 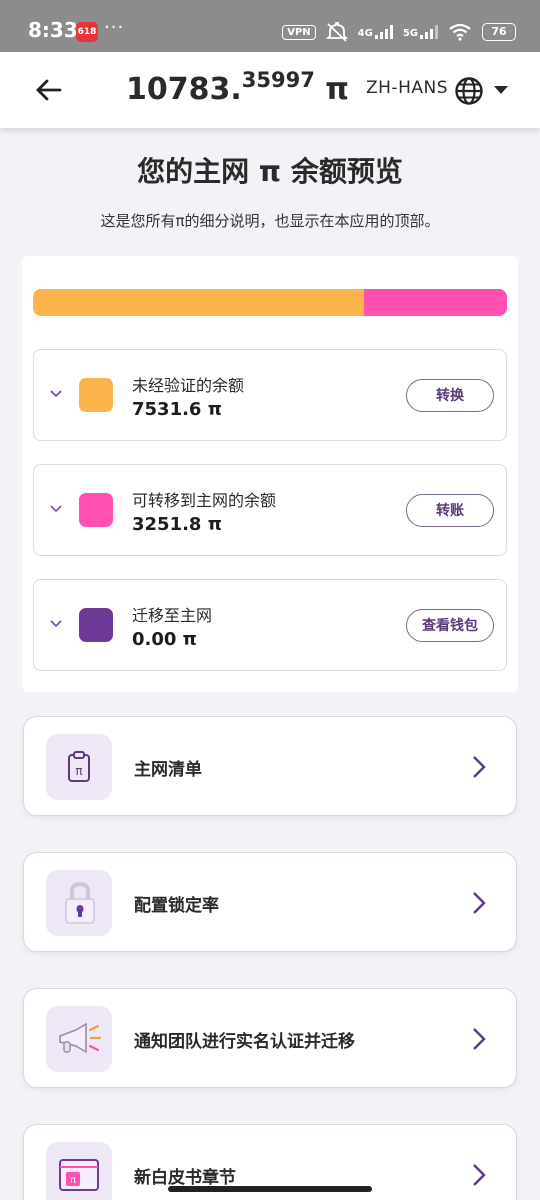 I want to click on balance-bar, so click(x=270, y=302).